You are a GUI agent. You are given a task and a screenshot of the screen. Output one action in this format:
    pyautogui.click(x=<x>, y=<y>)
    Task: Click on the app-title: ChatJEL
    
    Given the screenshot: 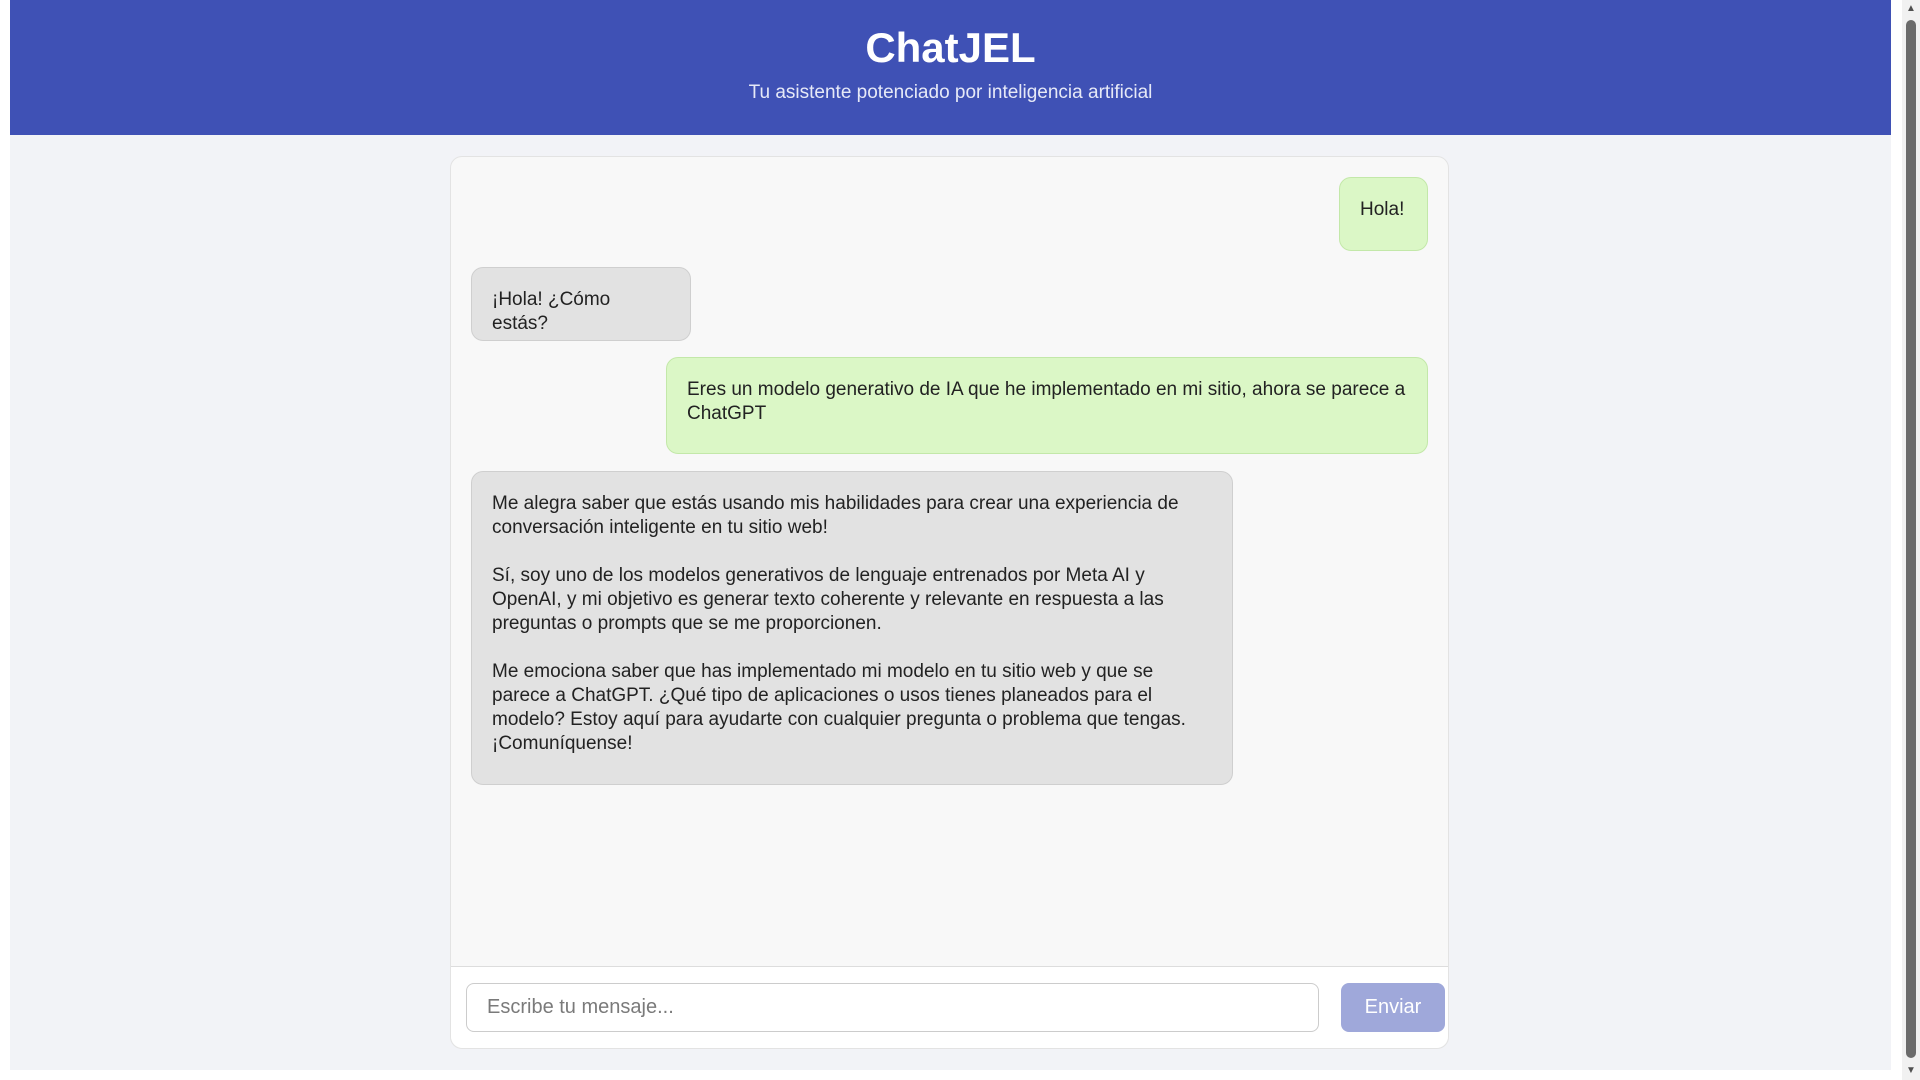 What is the action you would take?
    pyautogui.click(x=950, y=47)
    